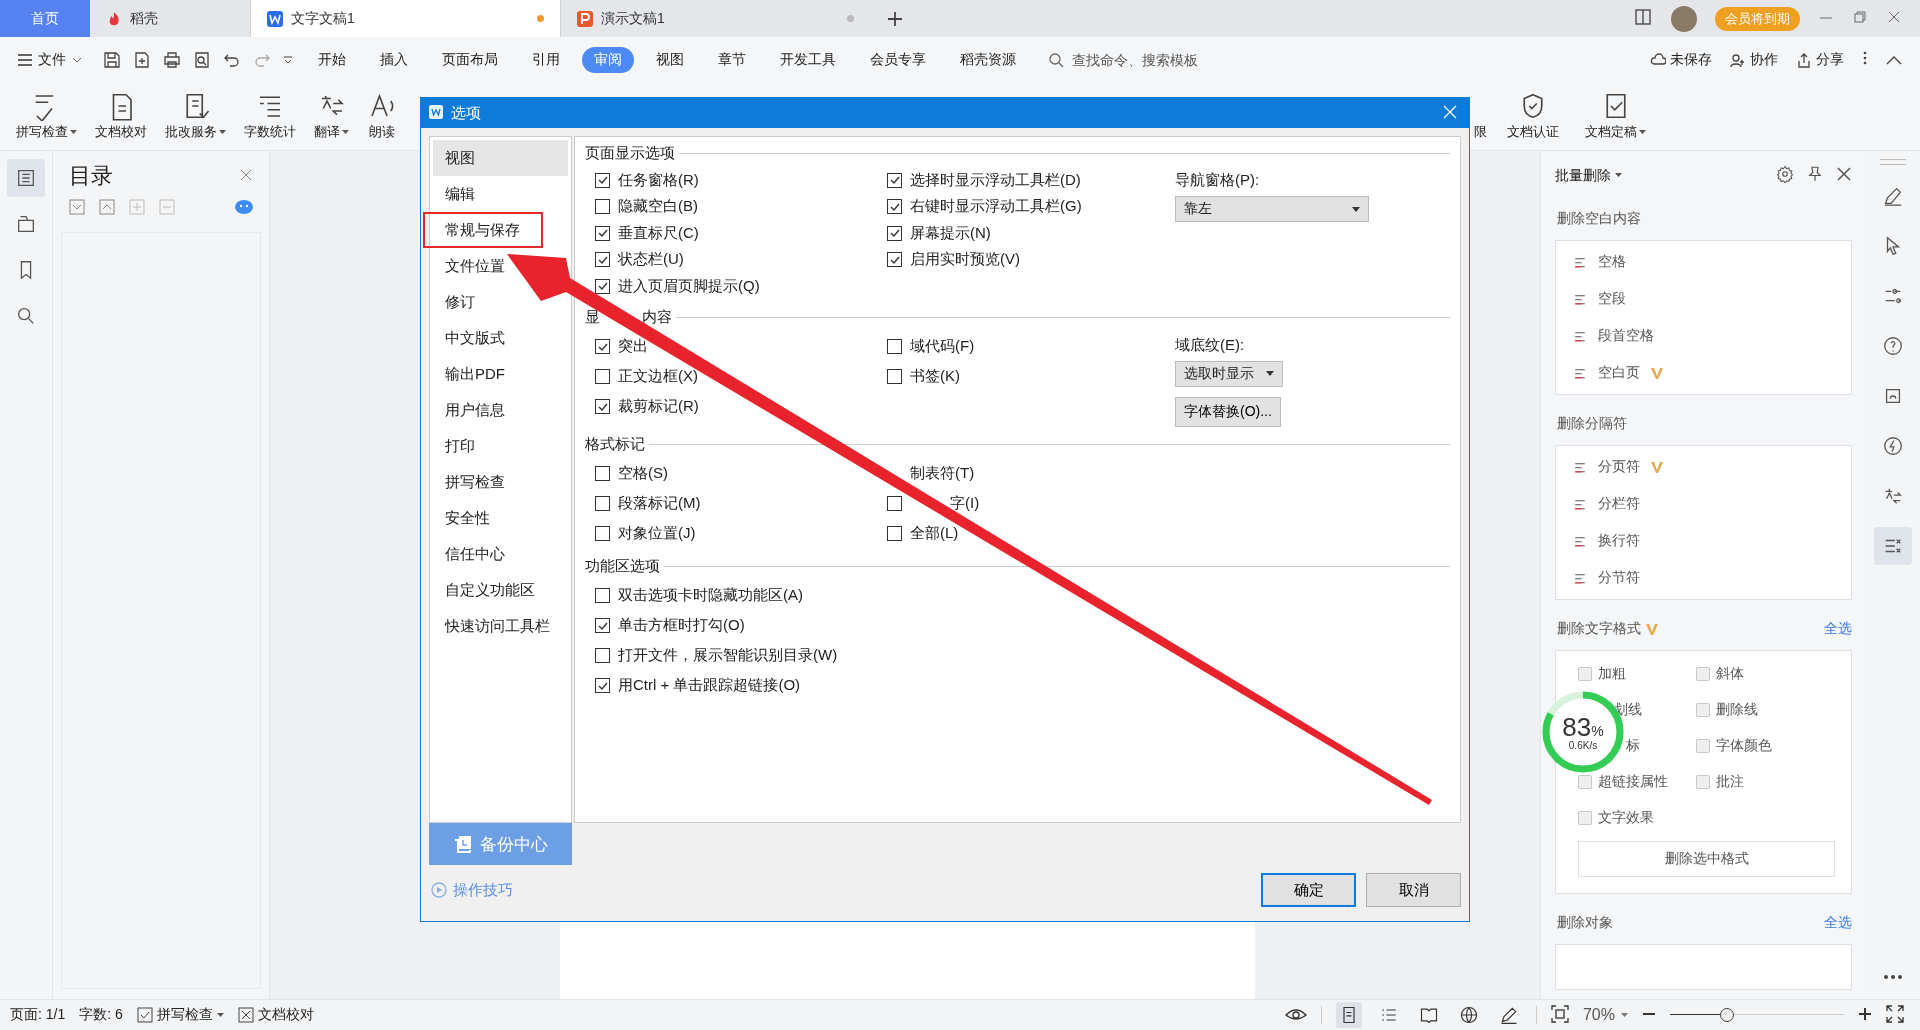  Describe the element at coordinates (202, 59) in the screenshot. I see `preview-icon` at that location.